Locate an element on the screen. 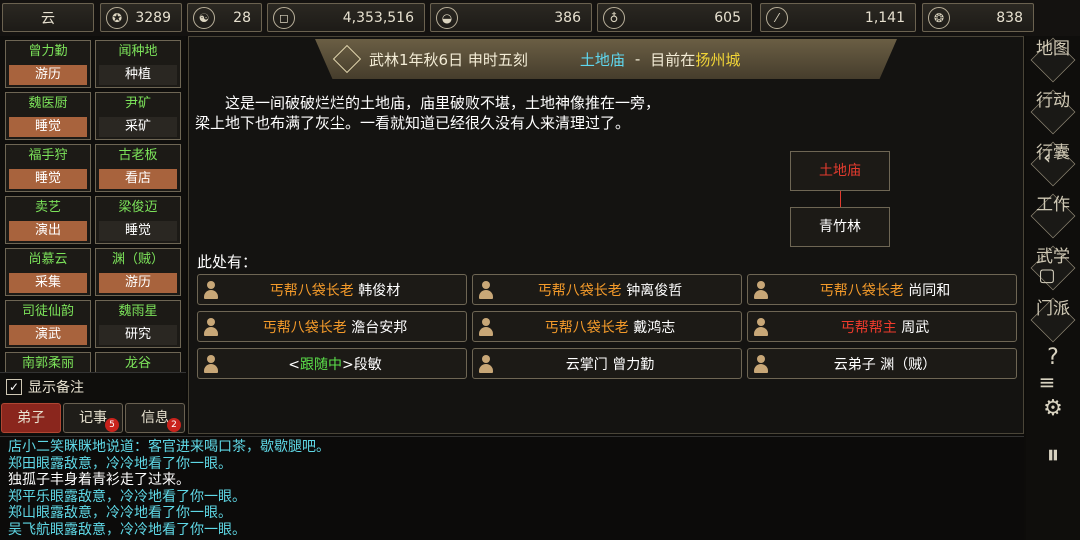 The width and height of the screenshot is (1080, 540). follow-status: 跟随中 is located at coordinates (321, 364).